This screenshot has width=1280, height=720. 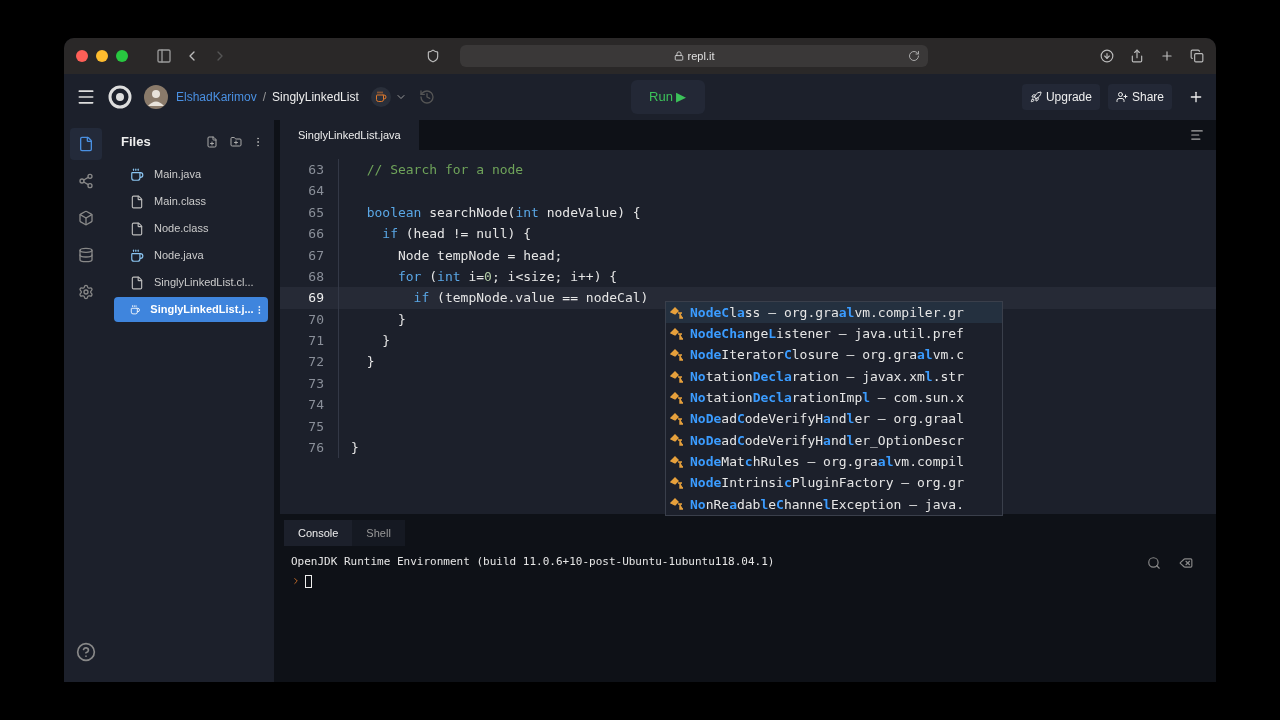 I want to click on suggestion-text: NodeIntrinsicPluginFactory – org.gr, so click(x=827, y=483).